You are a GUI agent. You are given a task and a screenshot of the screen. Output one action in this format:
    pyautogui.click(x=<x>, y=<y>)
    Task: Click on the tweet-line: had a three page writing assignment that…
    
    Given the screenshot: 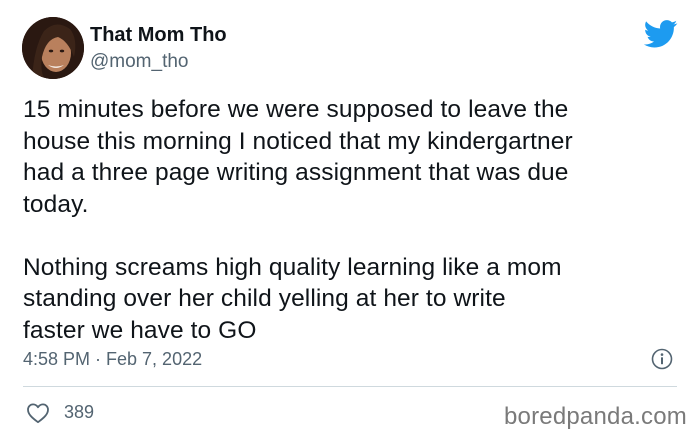 What is the action you would take?
    pyautogui.click(x=296, y=172)
    